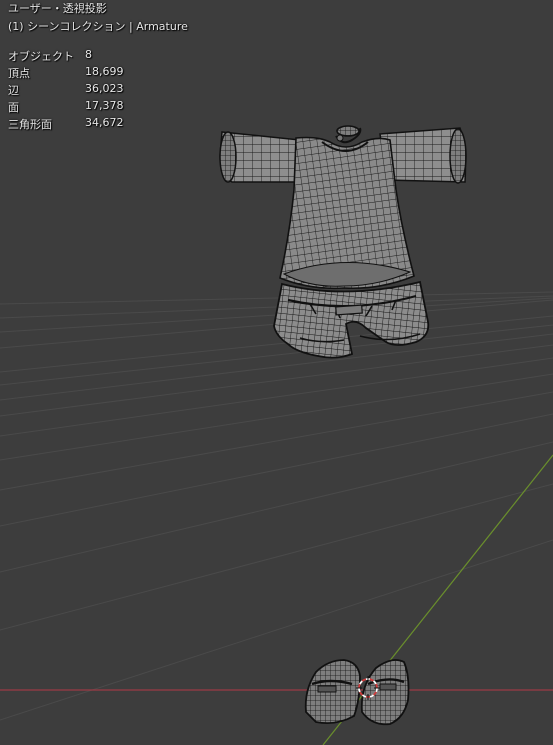 This screenshot has height=745, width=553. Describe the element at coordinates (13, 90) in the screenshot. I see `stat-label: 辺` at that location.